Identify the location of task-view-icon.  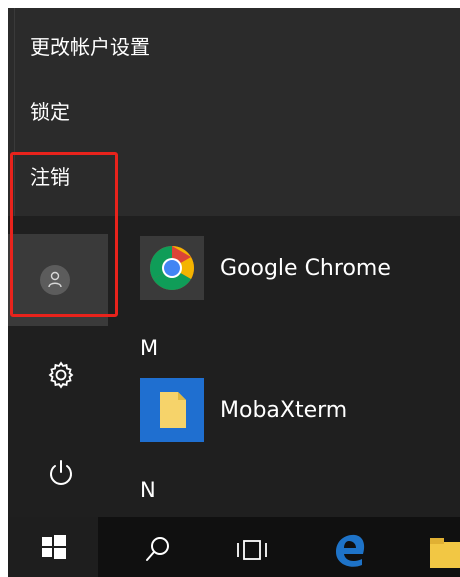
(252, 550).